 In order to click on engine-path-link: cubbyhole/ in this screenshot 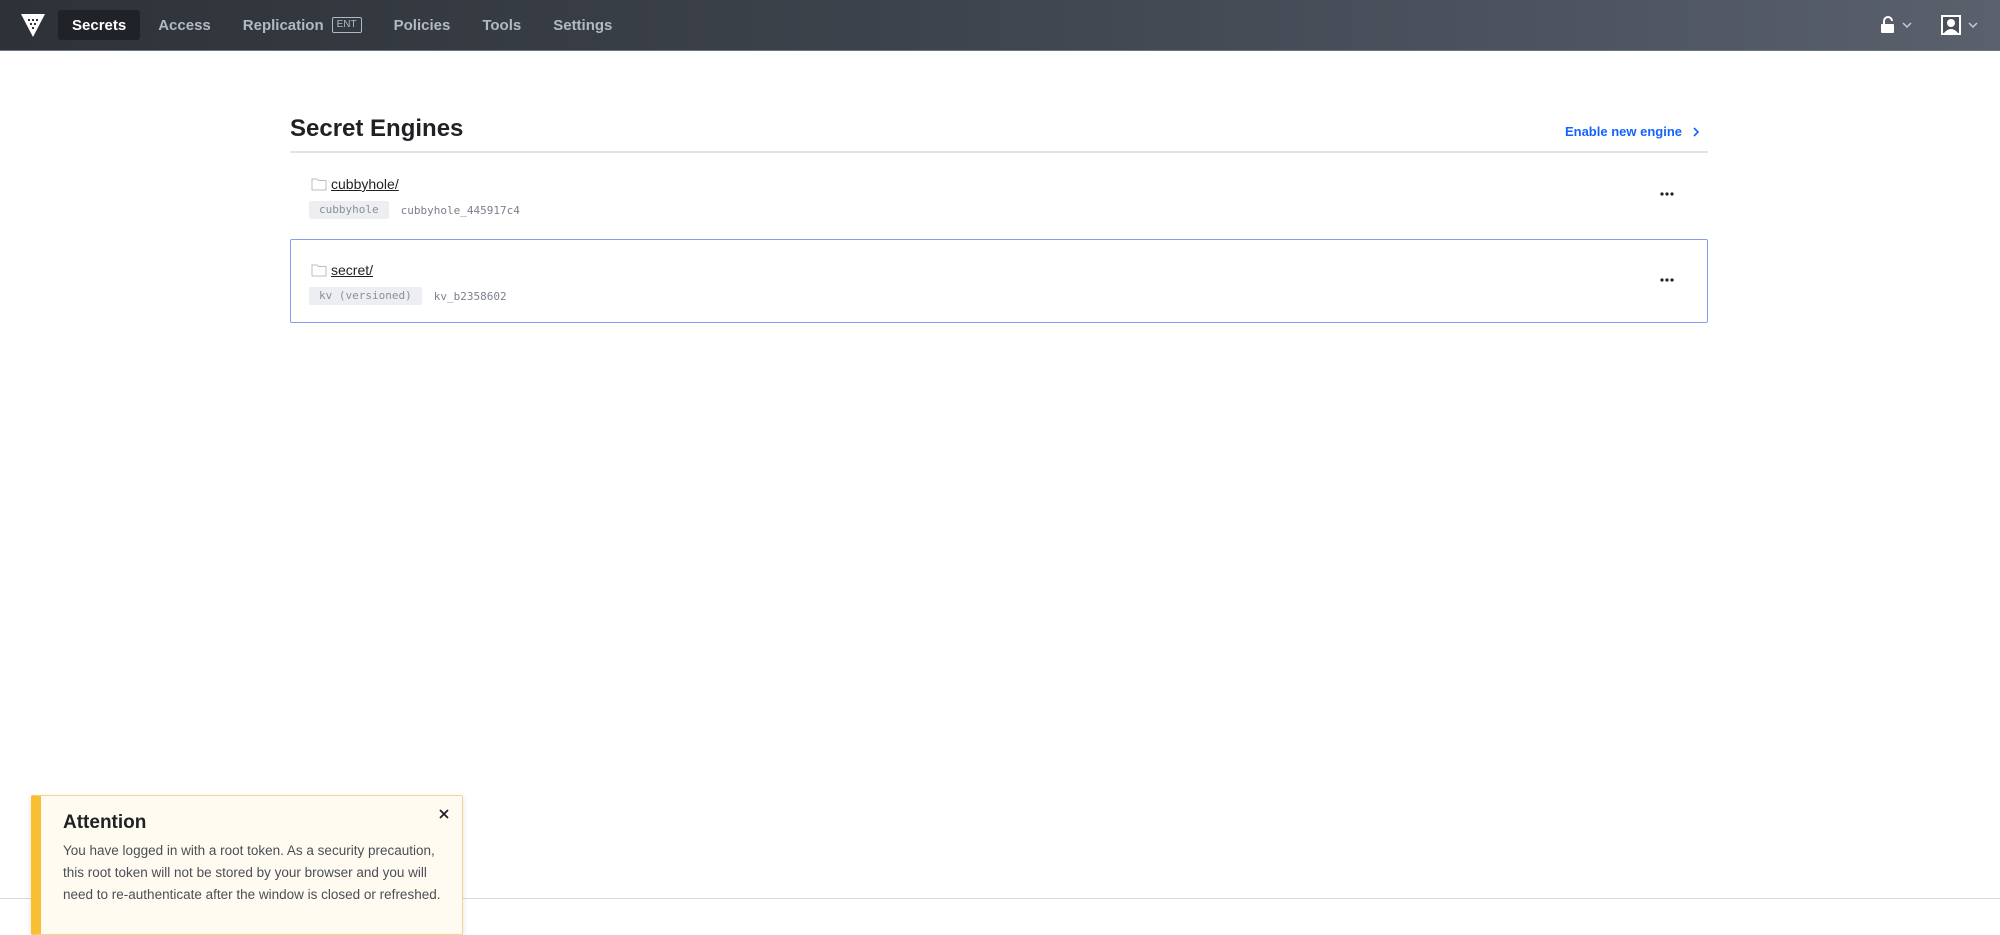, I will do `click(355, 184)`.